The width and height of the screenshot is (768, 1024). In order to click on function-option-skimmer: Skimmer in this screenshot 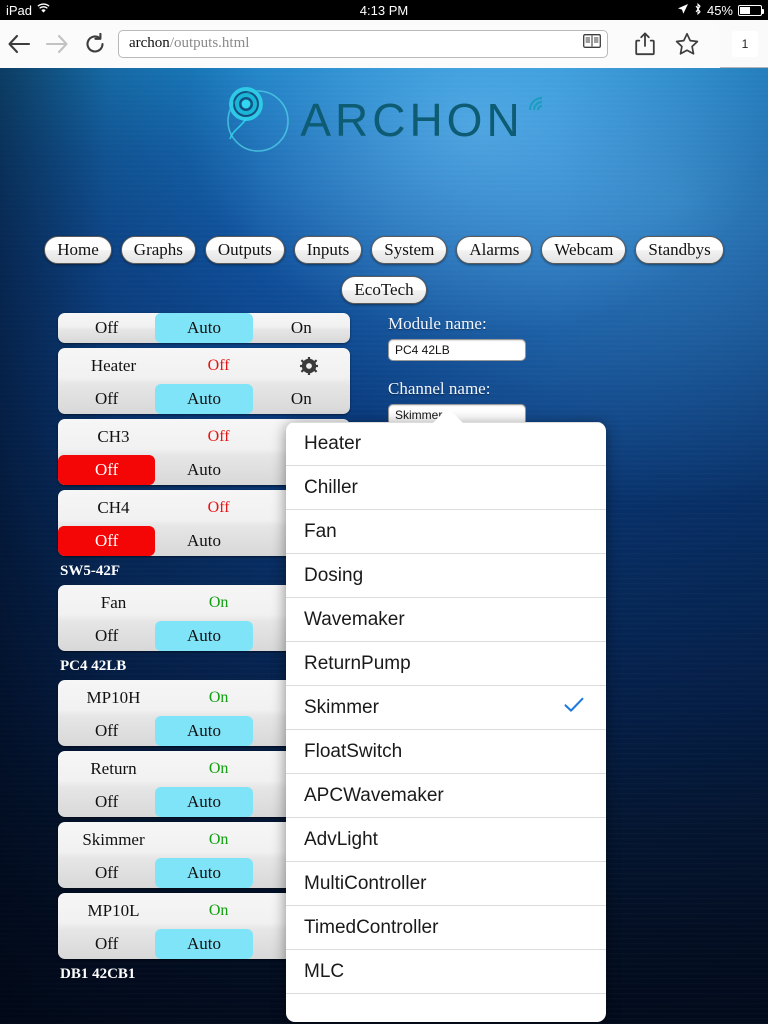, I will do `click(446, 708)`.